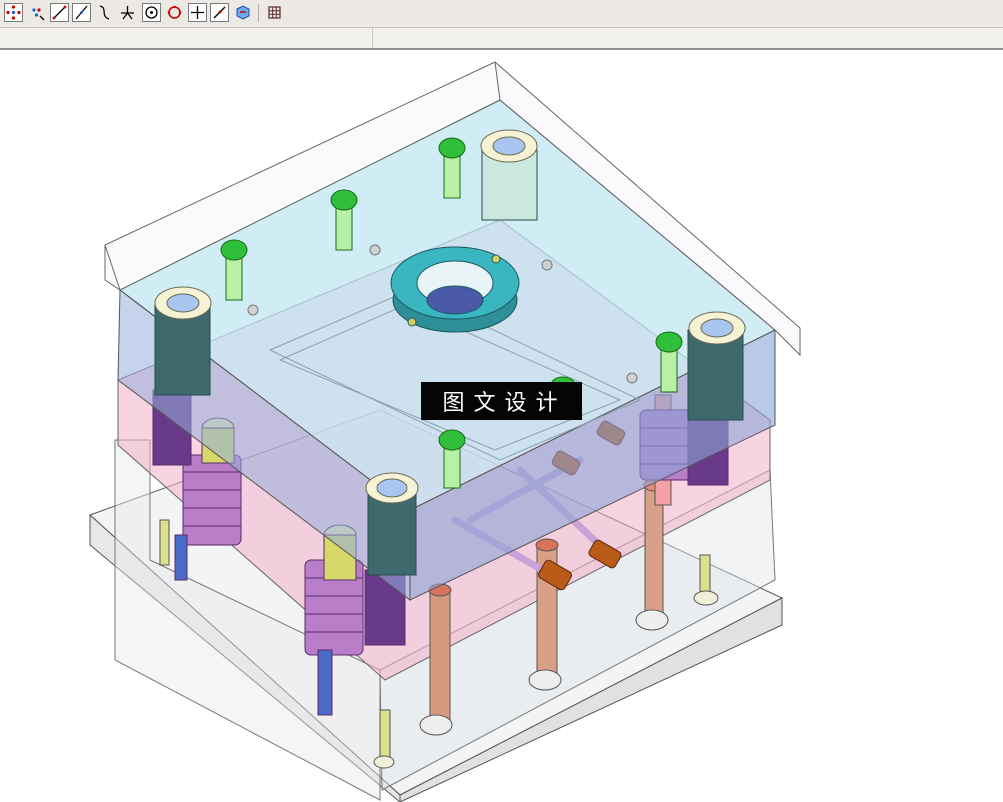 Image resolution: width=1003 pixels, height=802 pixels. I want to click on branch-icon, so click(127, 12).